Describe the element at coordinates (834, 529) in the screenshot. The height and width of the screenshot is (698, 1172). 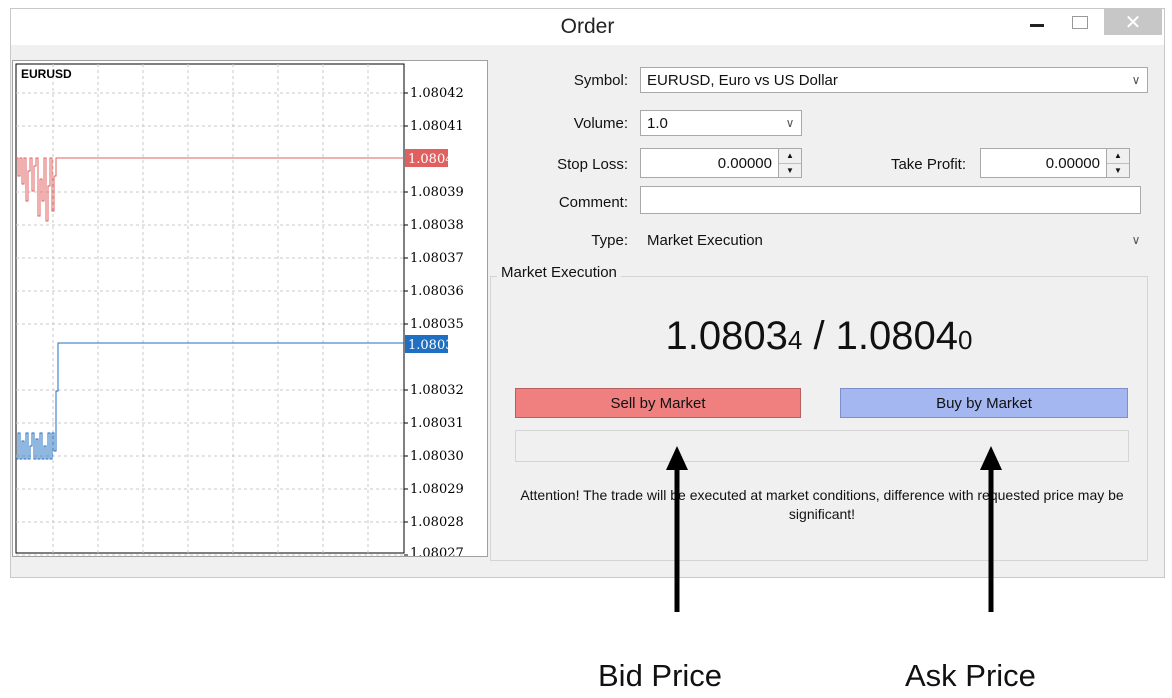
I see `annotation-arrows` at that location.